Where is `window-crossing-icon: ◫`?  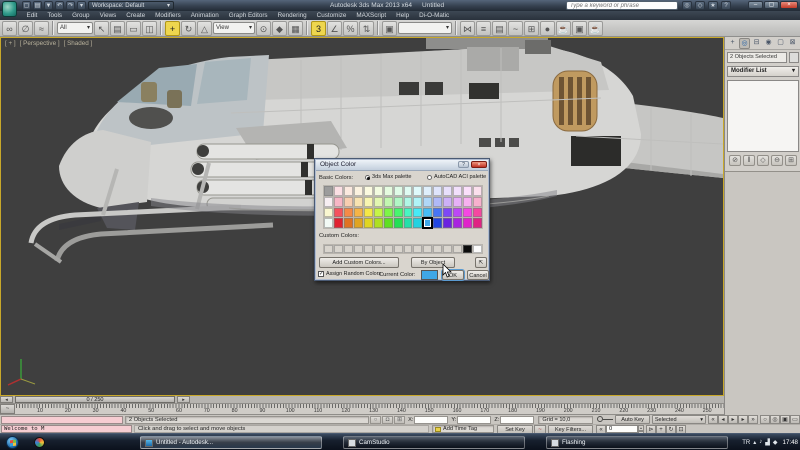 window-crossing-icon: ◫ is located at coordinates (149, 28).